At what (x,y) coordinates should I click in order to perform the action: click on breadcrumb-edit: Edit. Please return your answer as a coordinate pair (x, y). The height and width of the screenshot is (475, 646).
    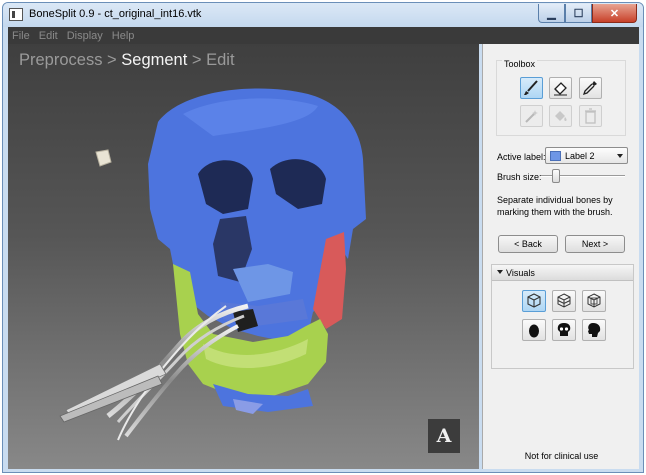
    Looking at the image, I should click on (220, 60).